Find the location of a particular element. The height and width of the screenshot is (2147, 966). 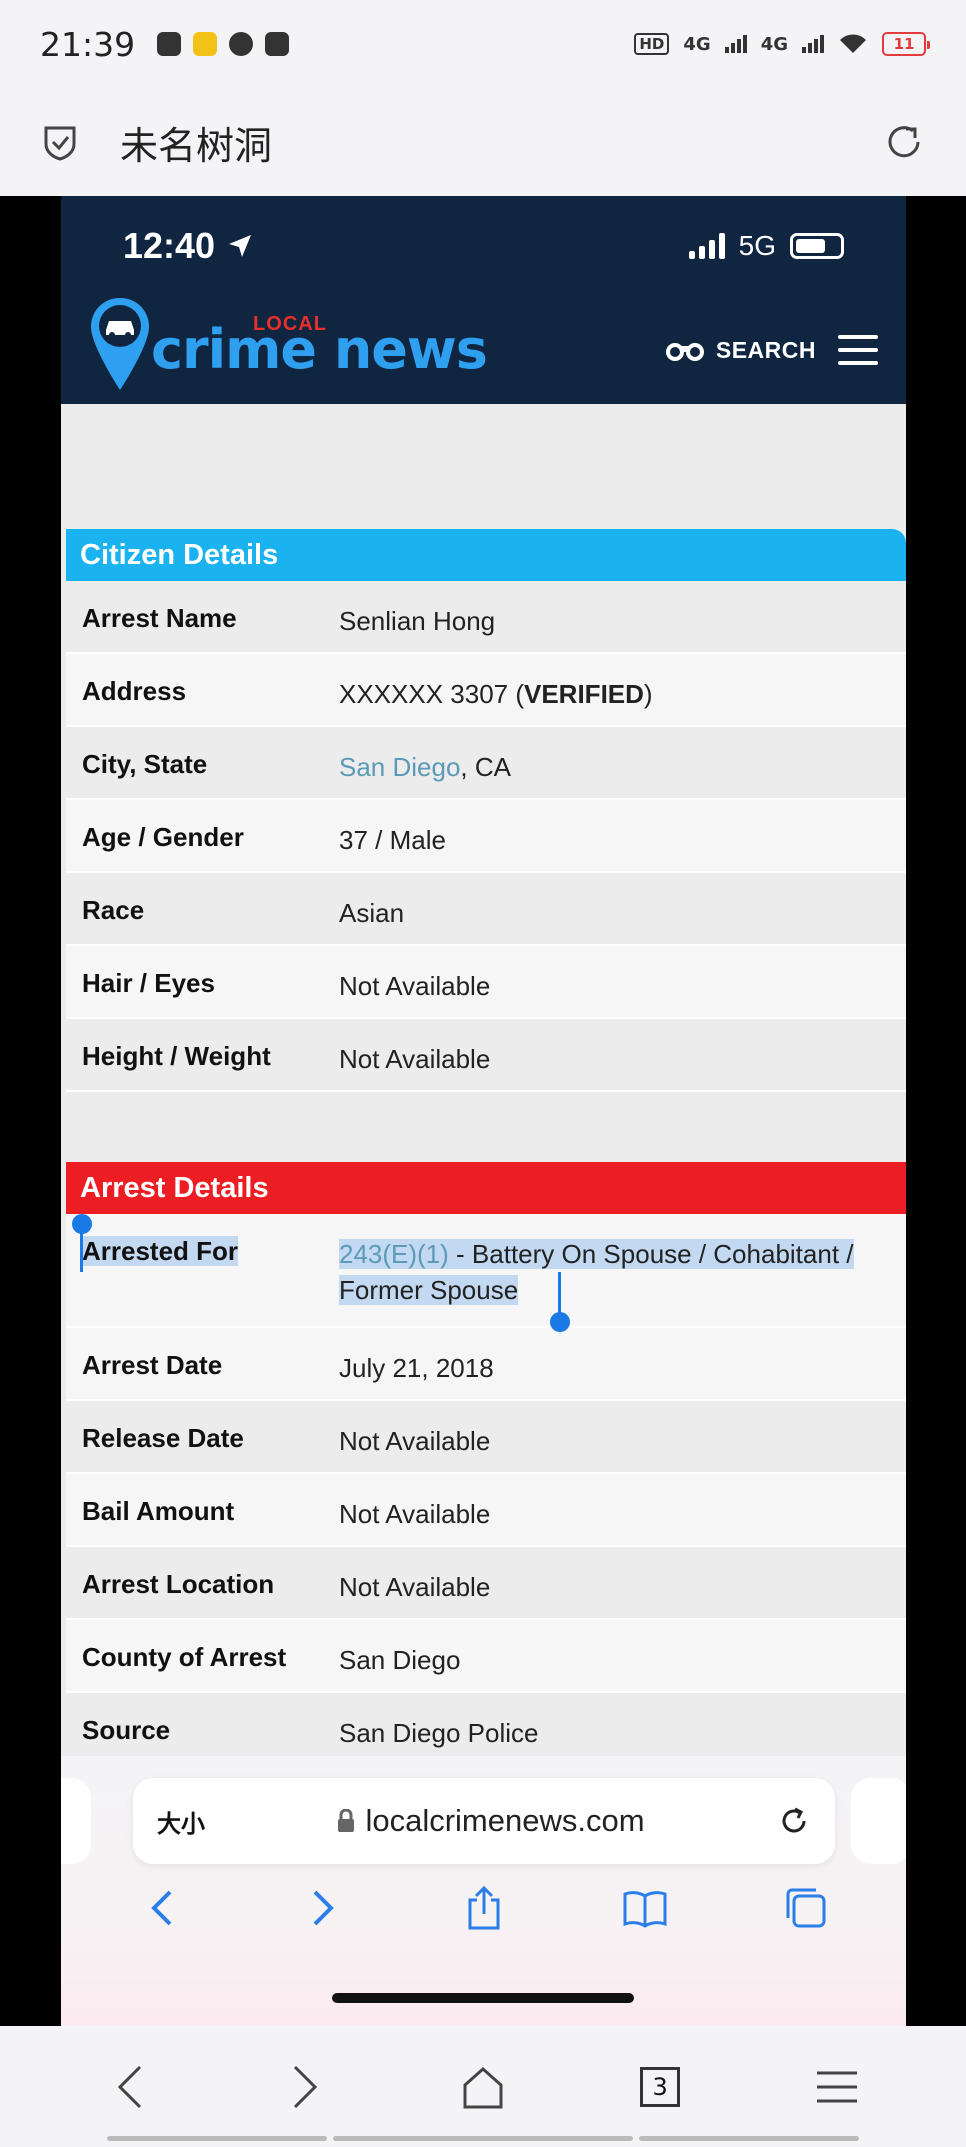

safari-toolbar: 大小 localcrimenews.com is located at coordinates (483, 1891).